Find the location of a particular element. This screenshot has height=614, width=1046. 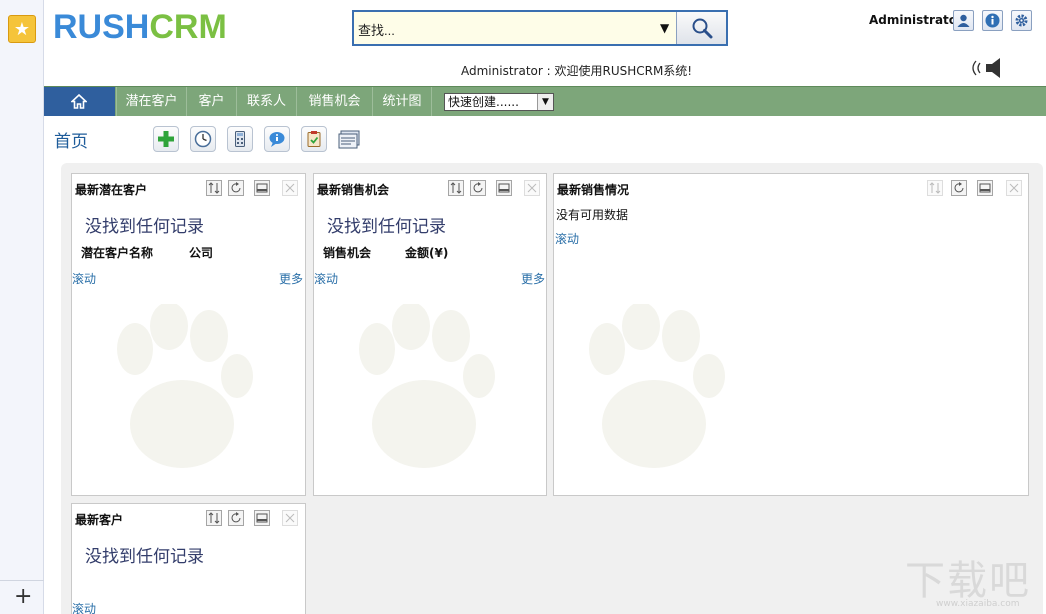

main-nav: 潜在客户 客户 联系人 销售机会 统计图 快速创建...... ▼ is located at coordinates (545, 101).